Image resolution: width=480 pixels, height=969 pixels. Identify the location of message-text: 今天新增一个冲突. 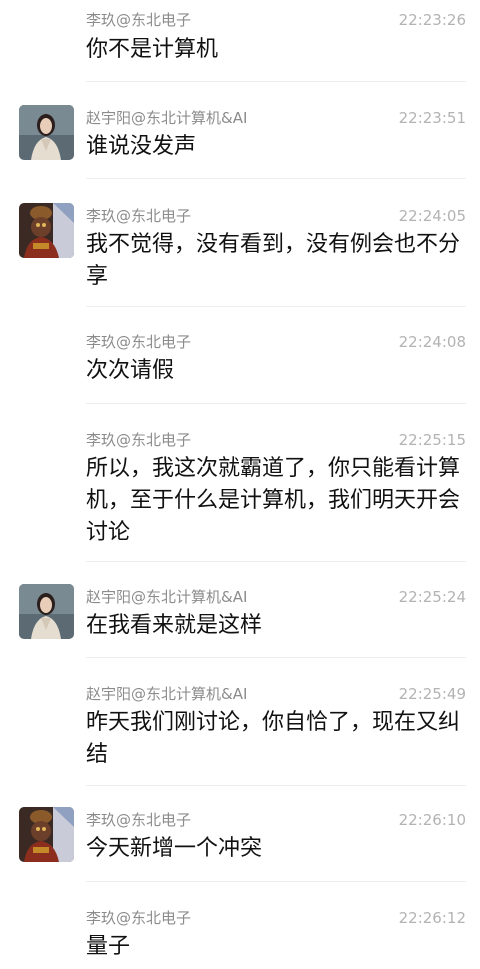
(174, 848).